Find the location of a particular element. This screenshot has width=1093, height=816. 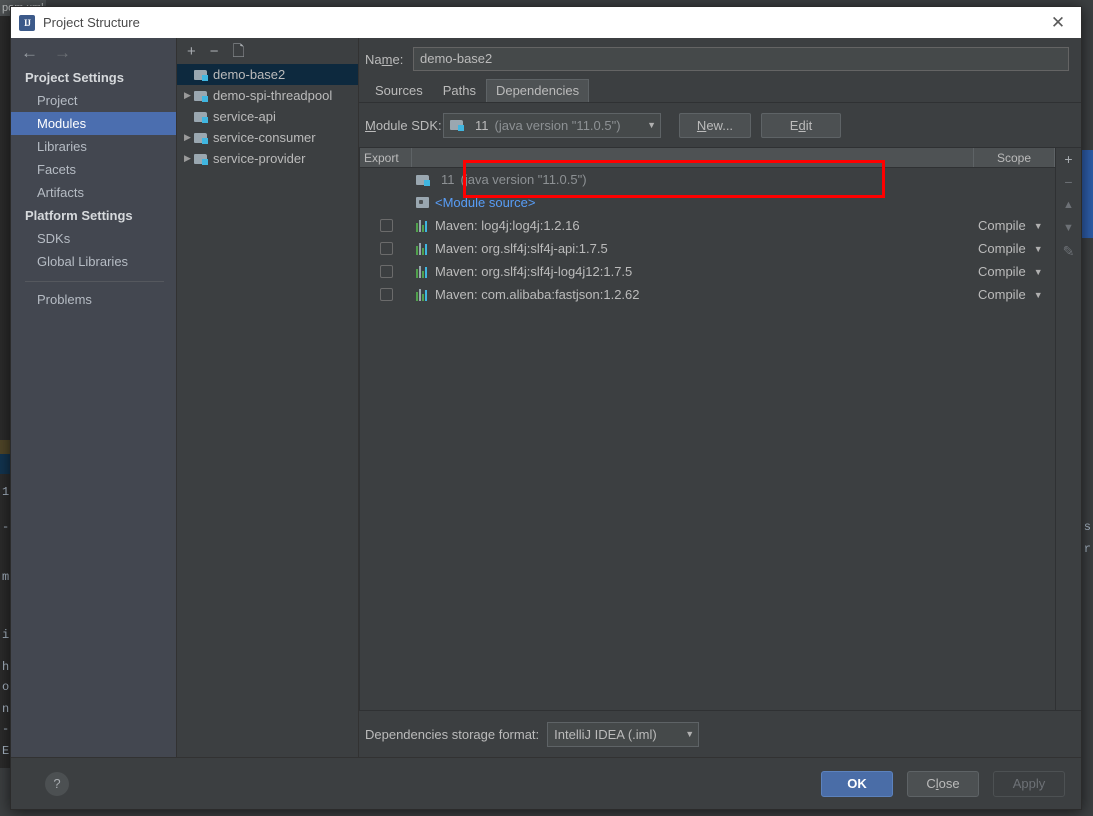

dependencies-toolbar: + − ▲ ▼ ✎ is located at coordinates (1068, 429).